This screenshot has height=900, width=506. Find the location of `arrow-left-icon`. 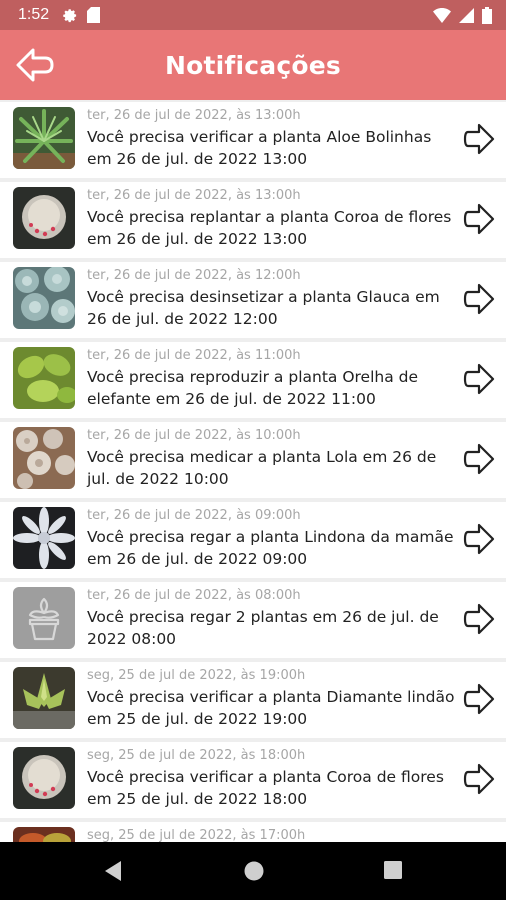

arrow-left-icon is located at coordinates (35, 65).